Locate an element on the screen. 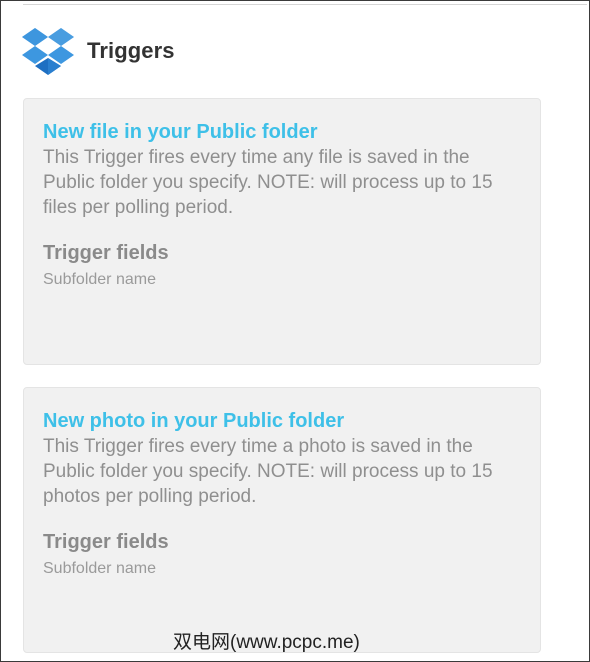  section-title: Triggers is located at coordinates (131, 50).